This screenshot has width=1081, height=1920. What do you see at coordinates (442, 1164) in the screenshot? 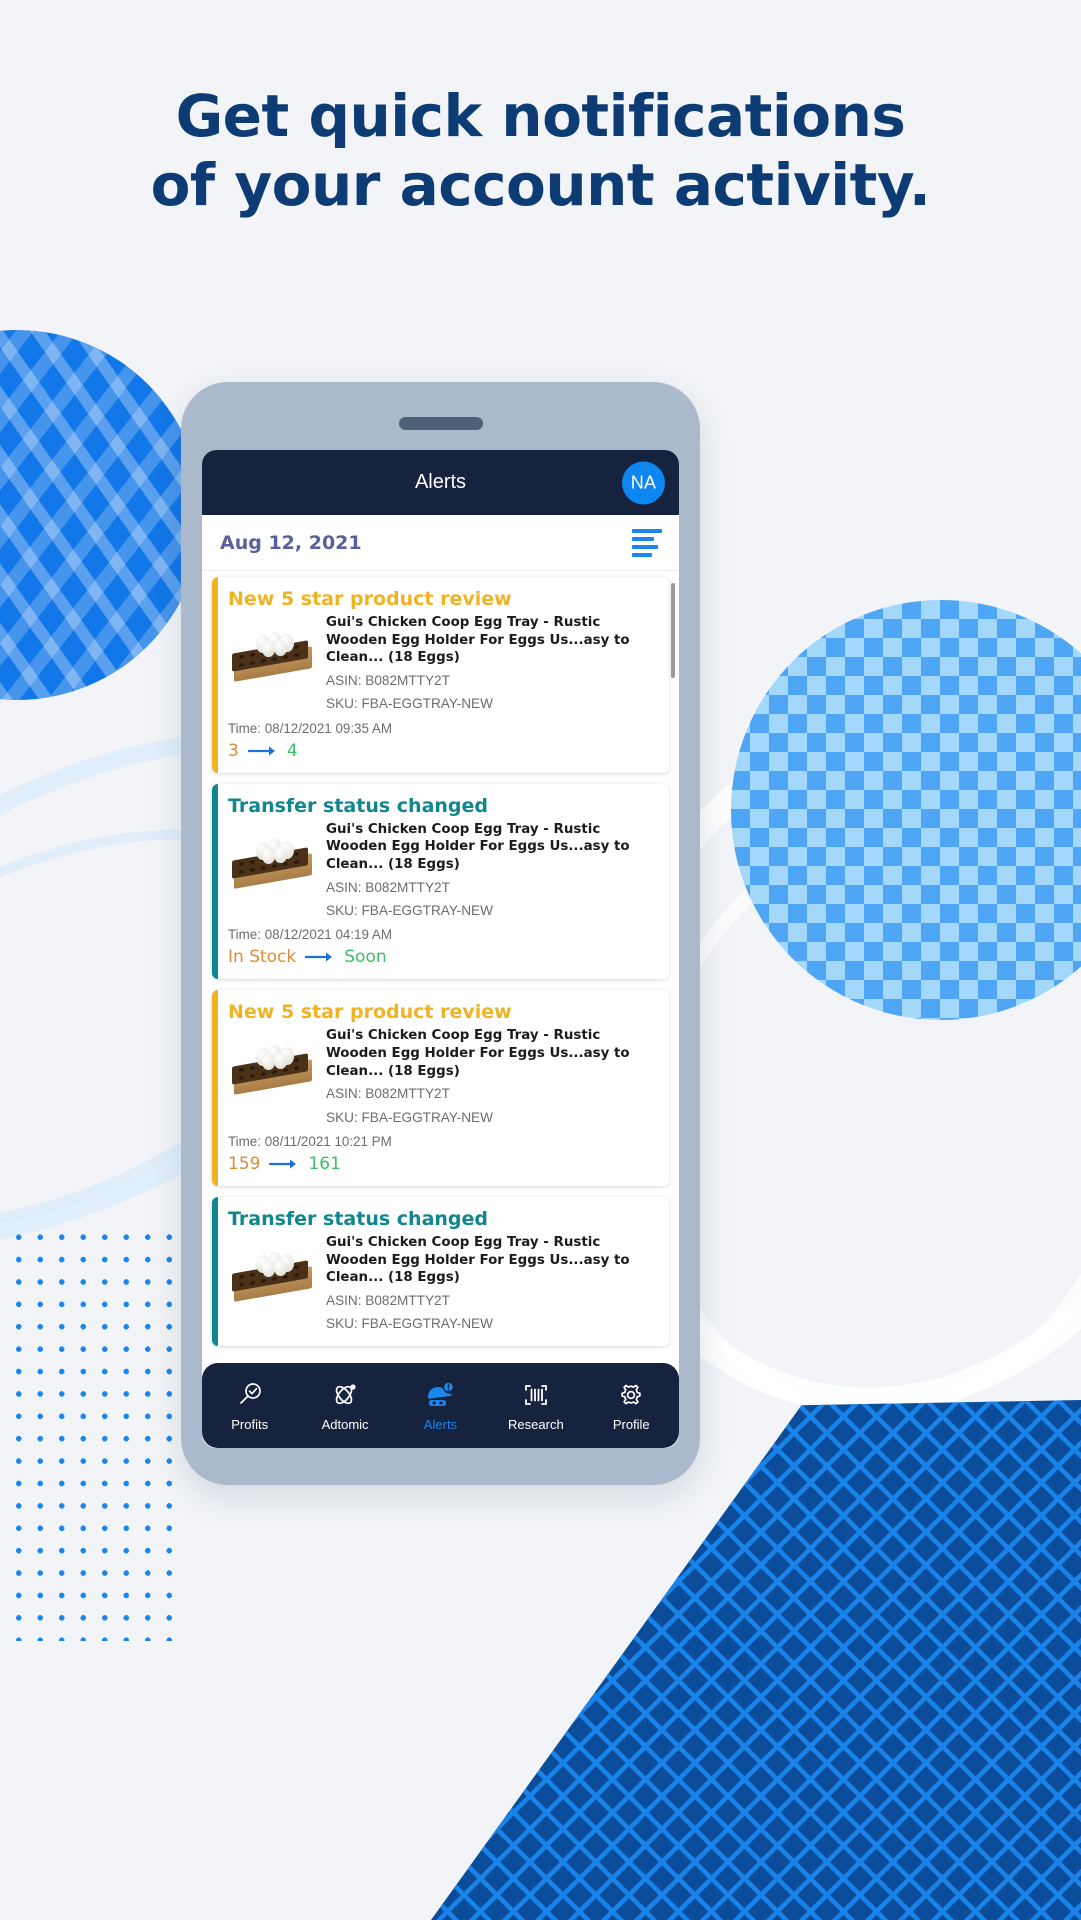
I see `alert-change-row: 159 161` at bounding box center [442, 1164].